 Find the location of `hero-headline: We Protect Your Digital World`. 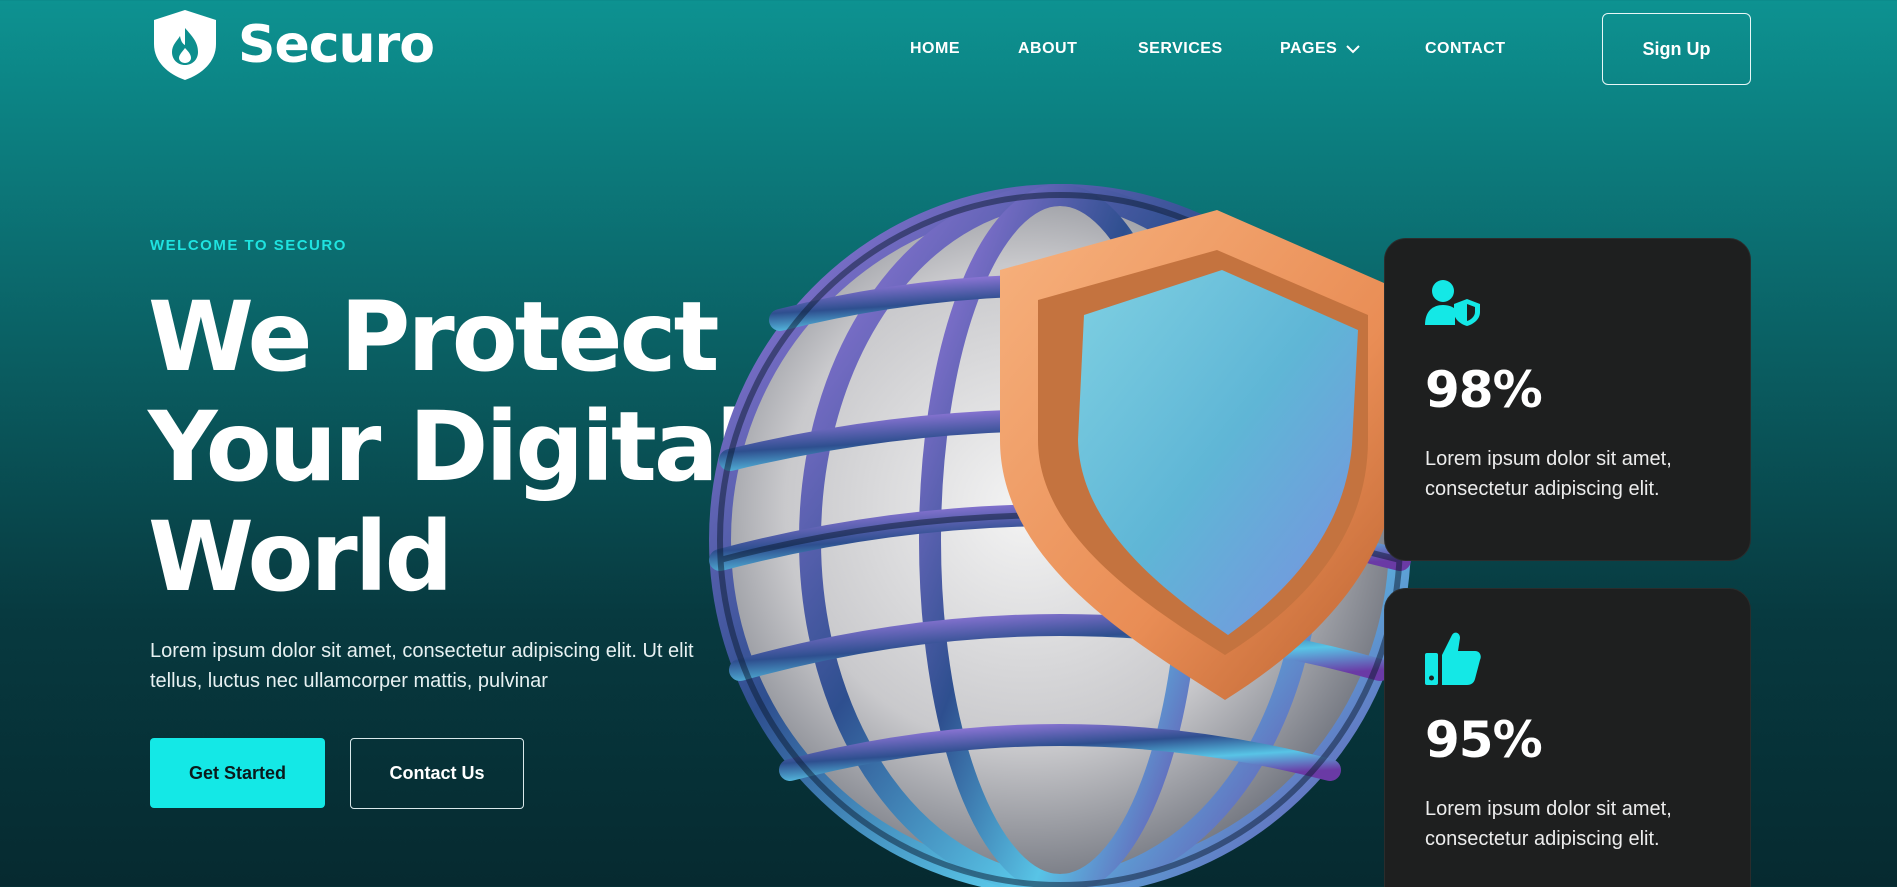

hero-headline: We Protect Your Digital World is located at coordinates (448, 447).